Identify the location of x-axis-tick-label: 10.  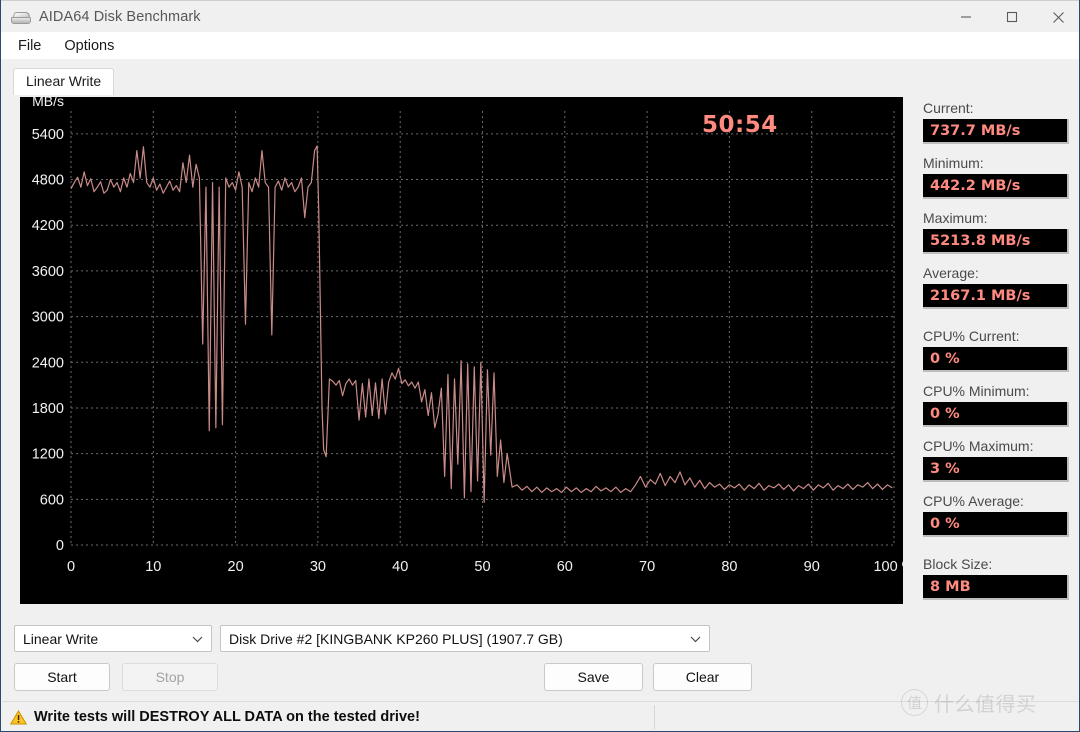
(153, 567).